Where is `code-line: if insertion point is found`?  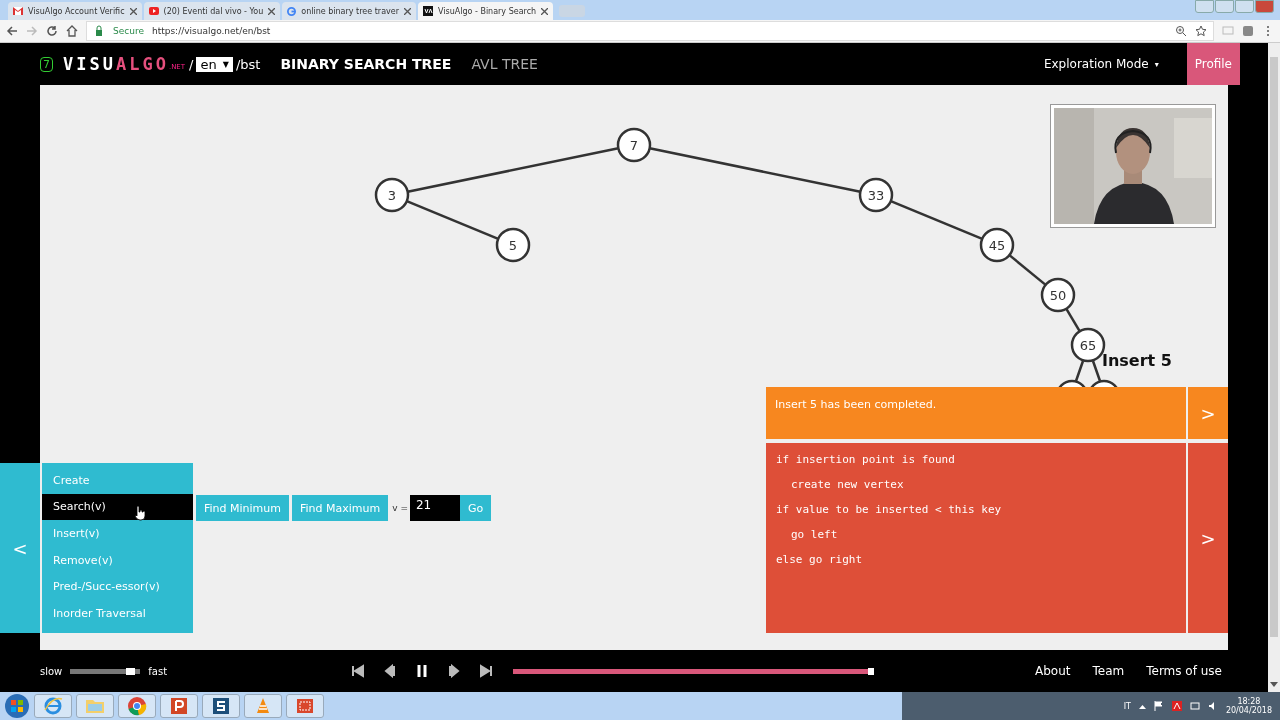
code-line: if insertion point is found is located at coordinates (866, 459).